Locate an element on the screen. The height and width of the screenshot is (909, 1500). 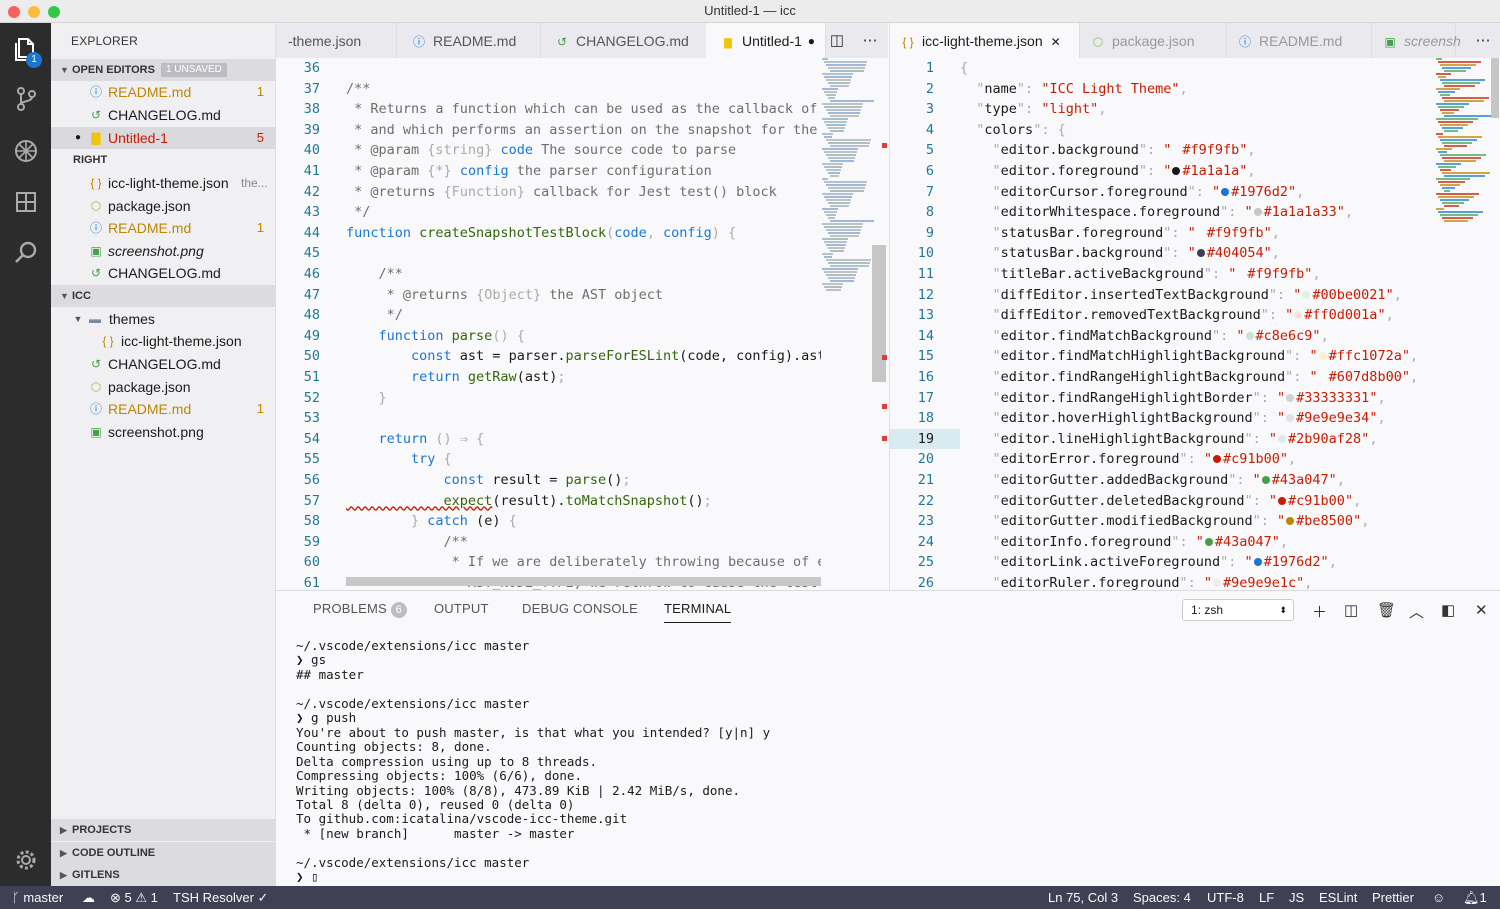
scm-activity is located at coordinates (25, 99).